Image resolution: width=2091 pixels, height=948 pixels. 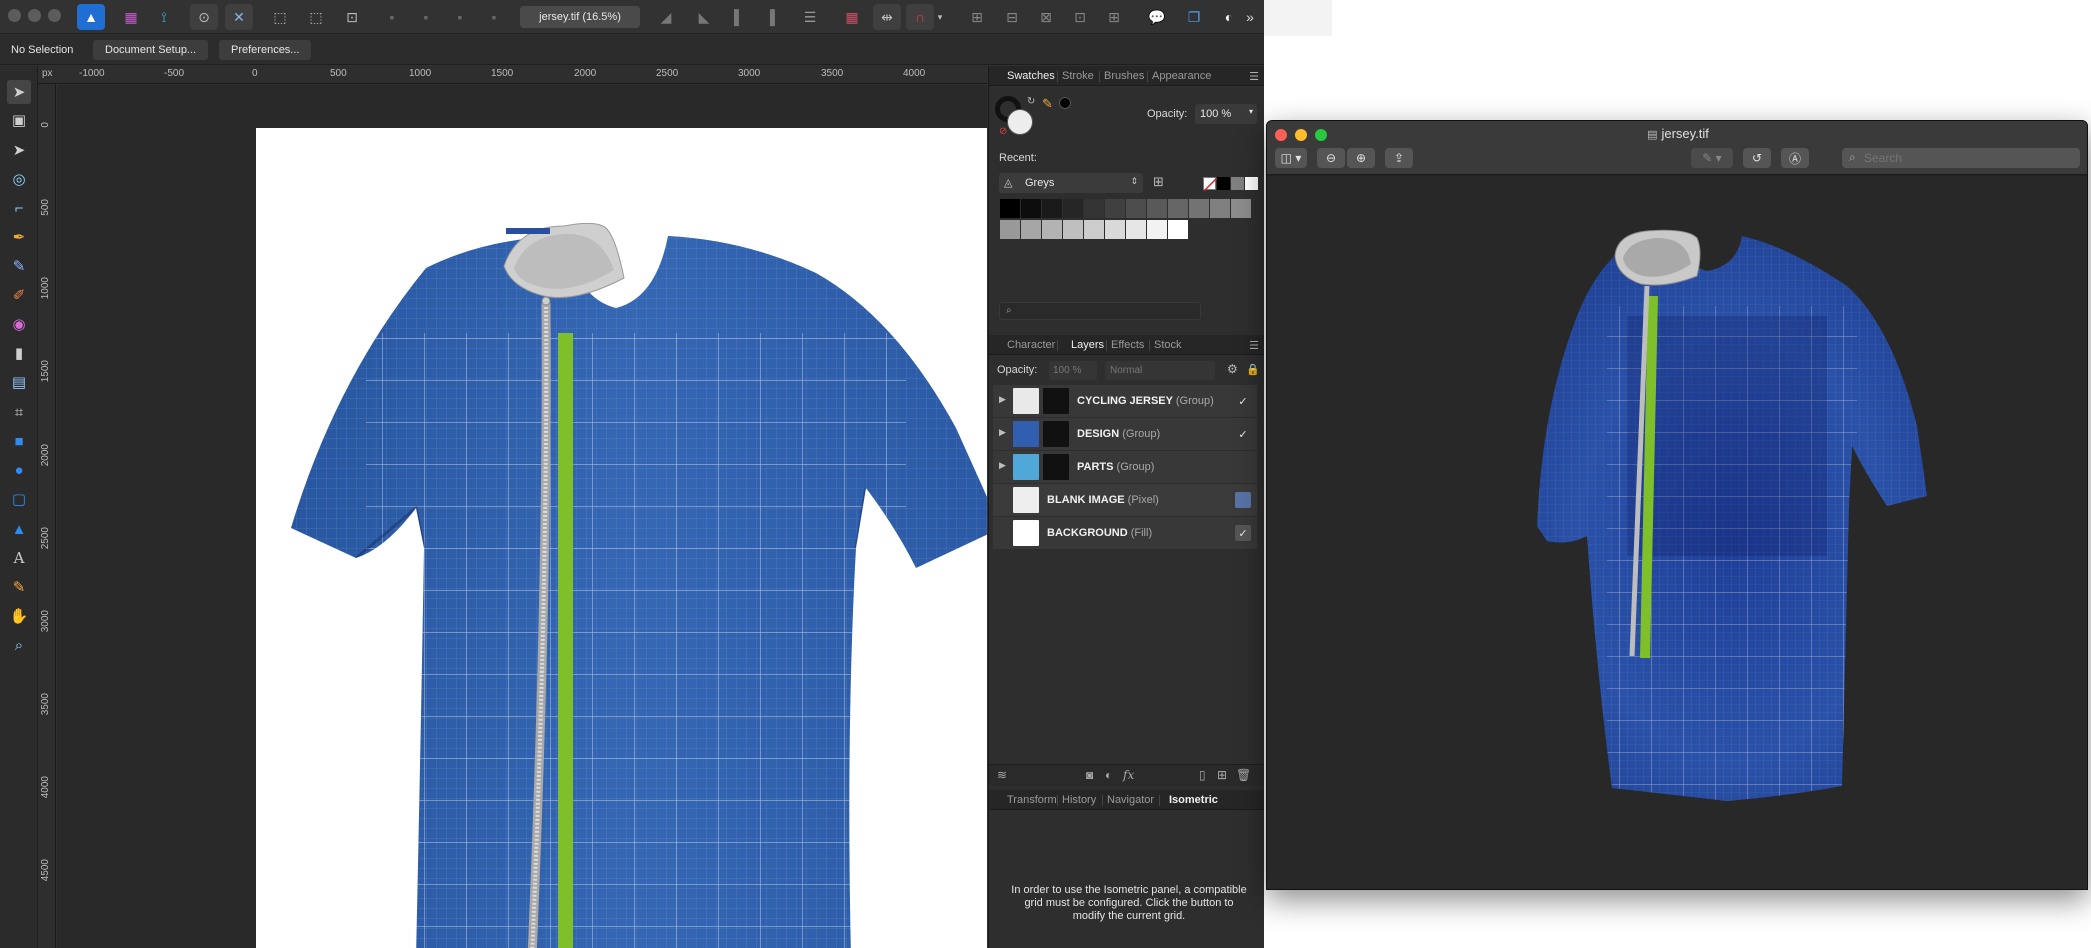 I want to click on close-button, so click(x=14, y=15).